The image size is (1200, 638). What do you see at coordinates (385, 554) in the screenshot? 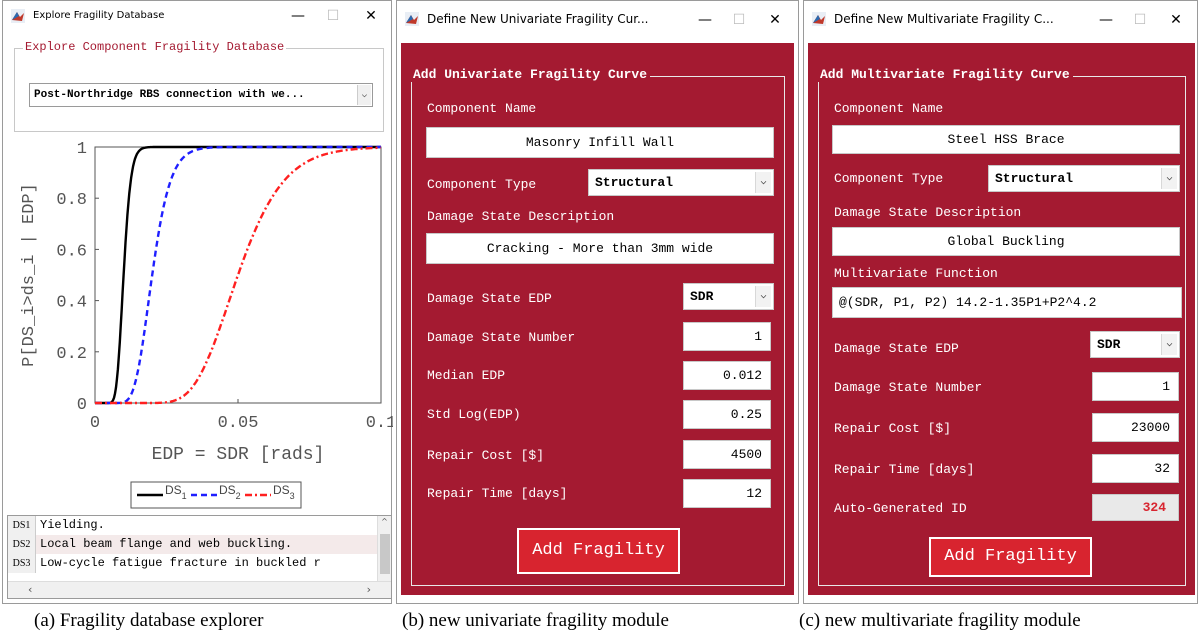
I see `scroll-thumb` at bounding box center [385, 554].